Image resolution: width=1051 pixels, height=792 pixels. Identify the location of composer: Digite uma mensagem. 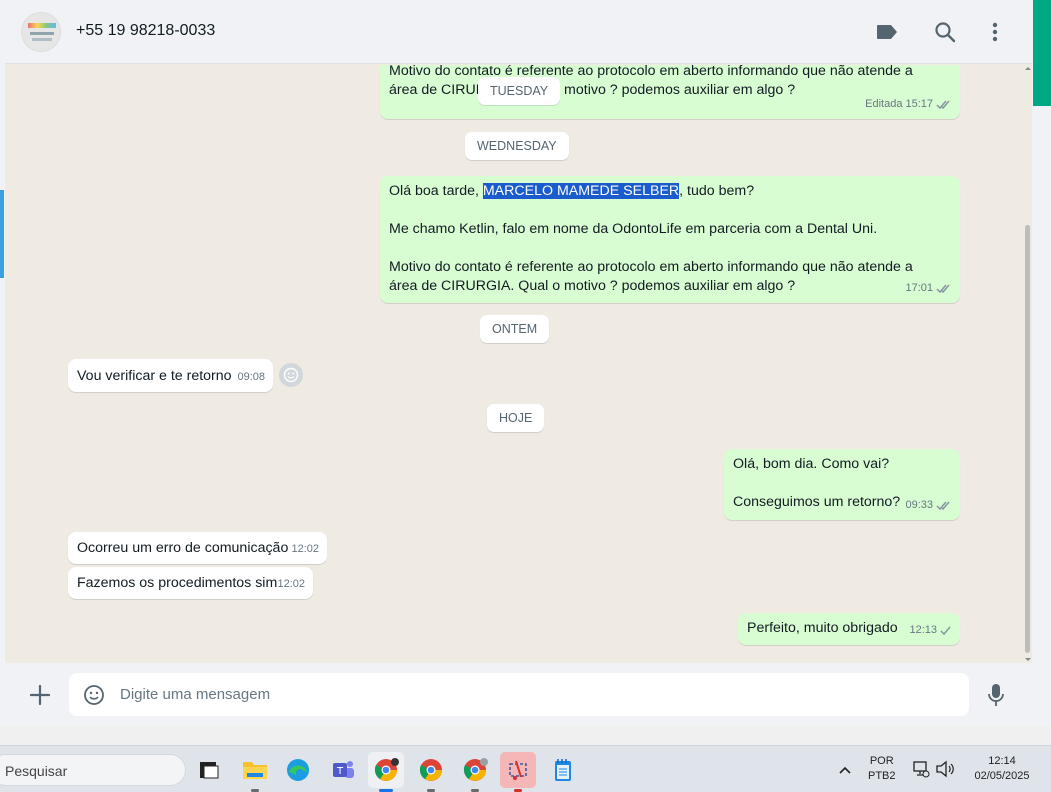
(518, 694).